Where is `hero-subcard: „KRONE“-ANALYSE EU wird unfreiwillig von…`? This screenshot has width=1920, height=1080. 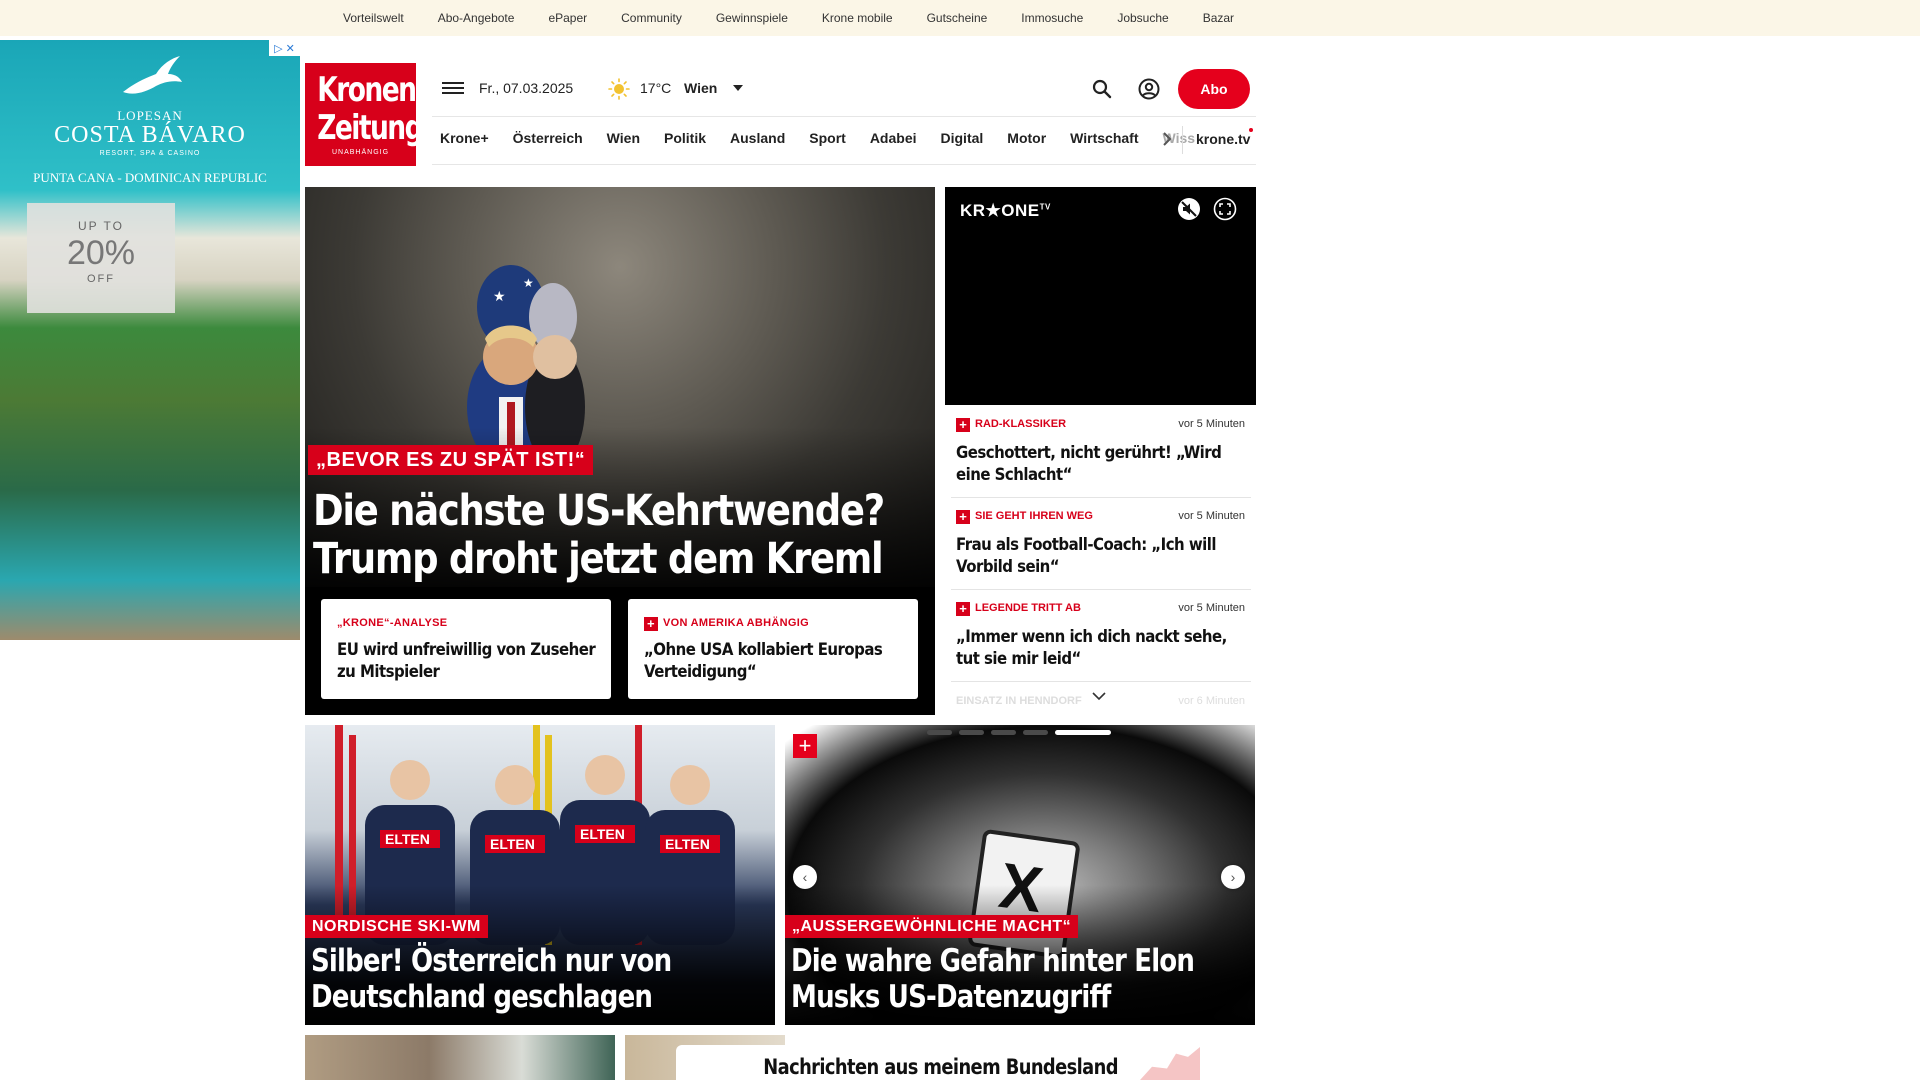
hero-subcard: „KRONE“-ANALYSE EU wird unfreiwillig von… is located at coordinates (466, 649).